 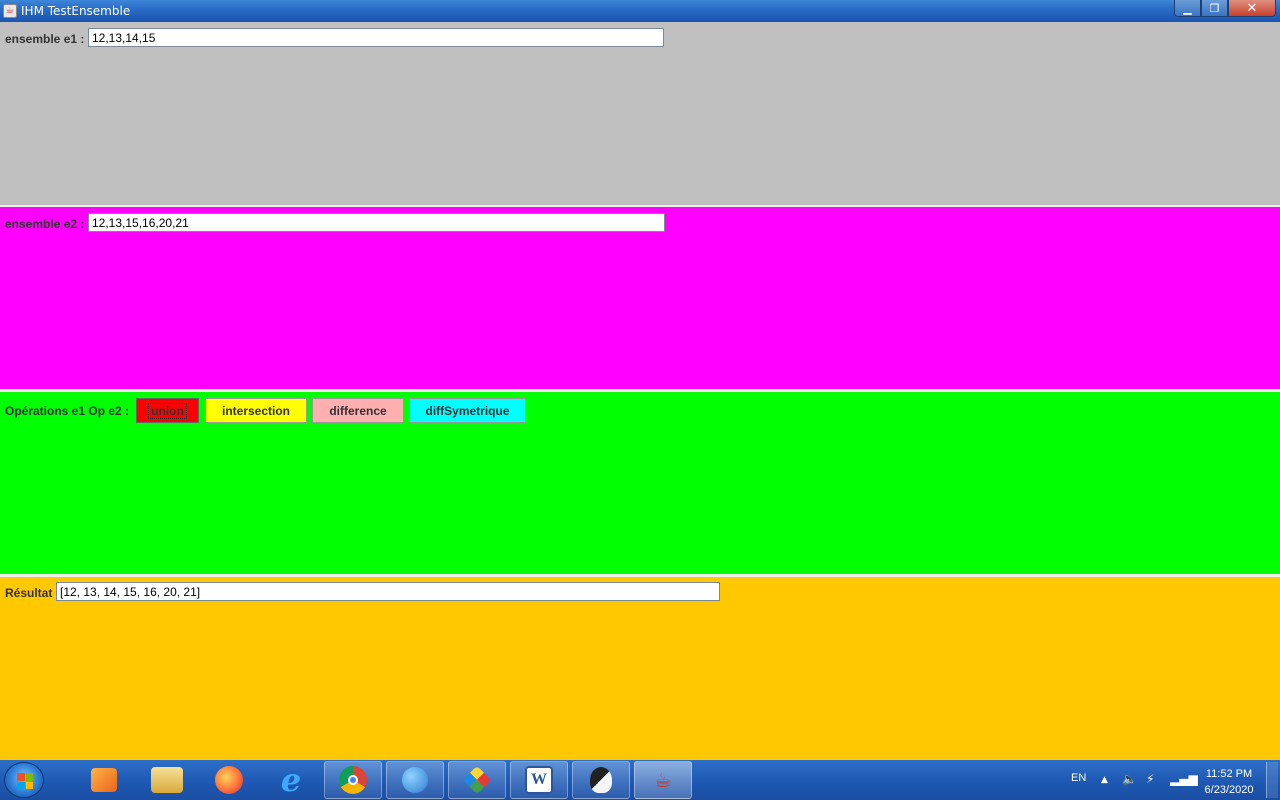 I want to click on start-button, so click(x=24, y=780).